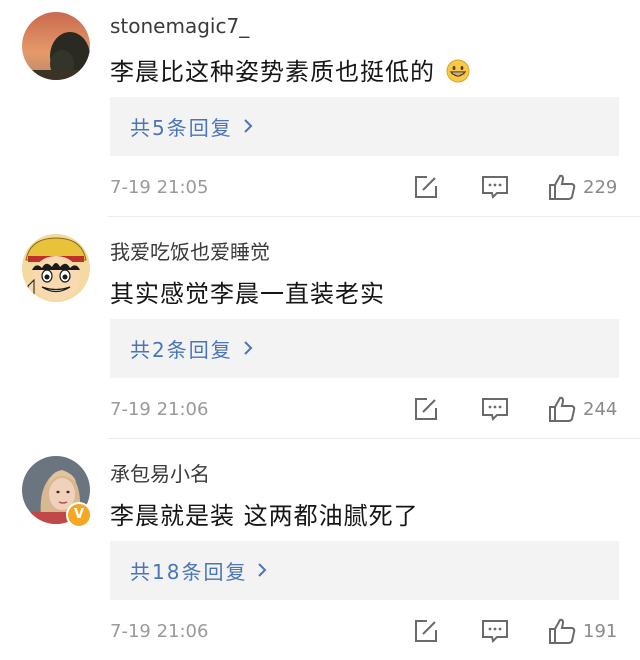 Image resolution: width=640 pixels, height=660 pixels. Describe the element at coordinates (600, 631) in the screenshot. I see `like-count: 191` at that location.